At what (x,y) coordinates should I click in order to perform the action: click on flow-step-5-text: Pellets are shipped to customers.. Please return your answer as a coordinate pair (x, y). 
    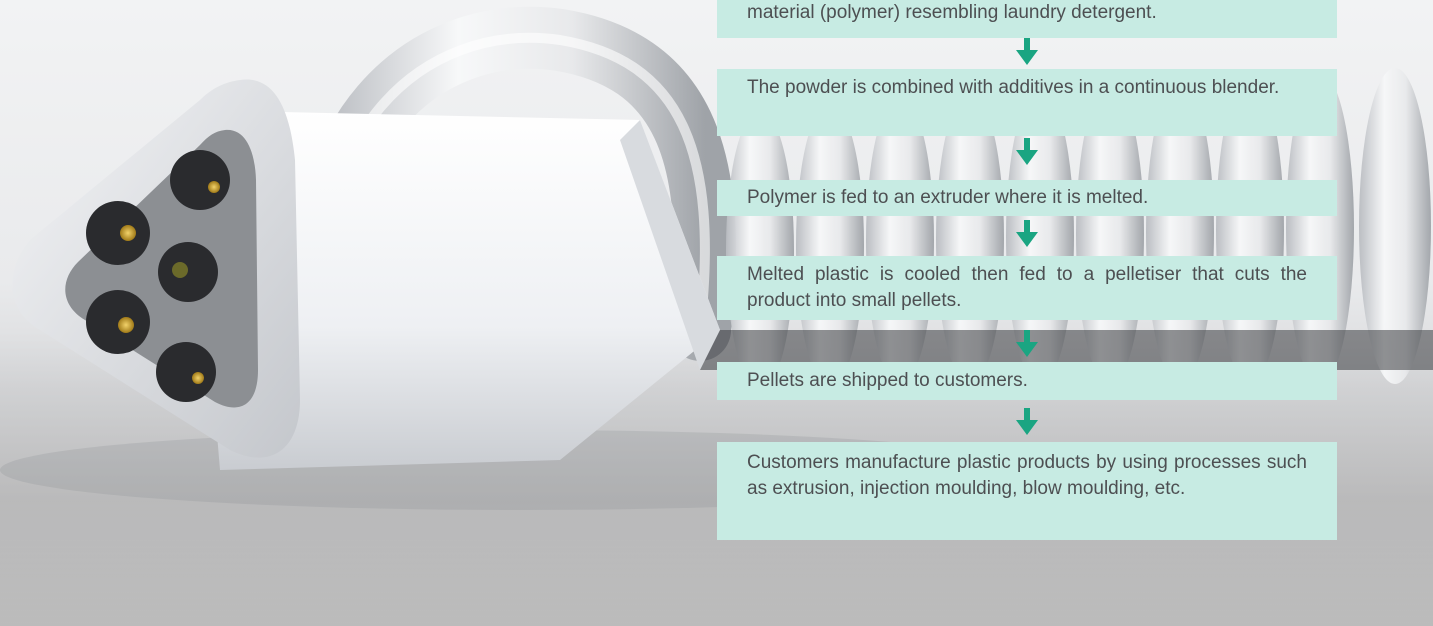
    Looking at the image, I should click on (887, 380).